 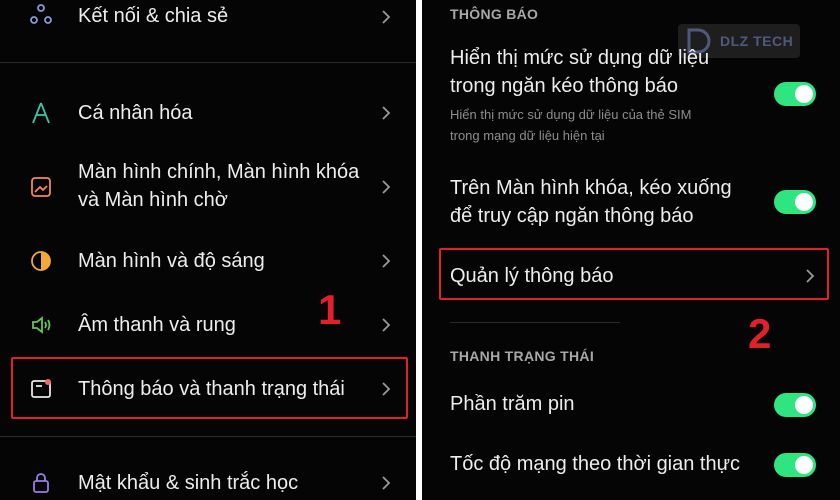 I want to click on password-biometrics-icon, so click(x=41, y=483).